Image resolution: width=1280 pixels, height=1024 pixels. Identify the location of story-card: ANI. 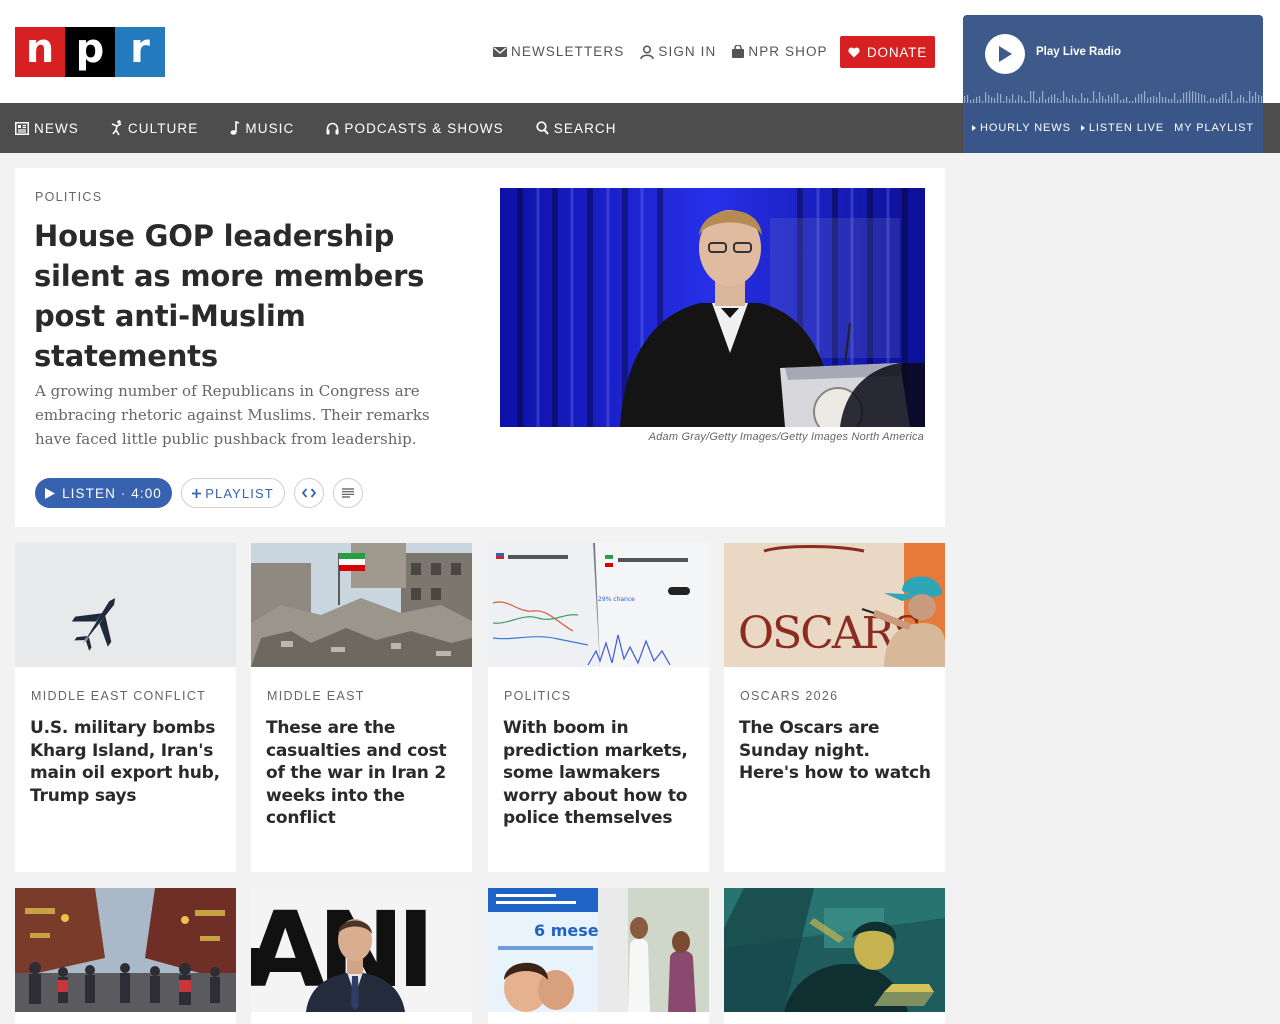
(361, 956).